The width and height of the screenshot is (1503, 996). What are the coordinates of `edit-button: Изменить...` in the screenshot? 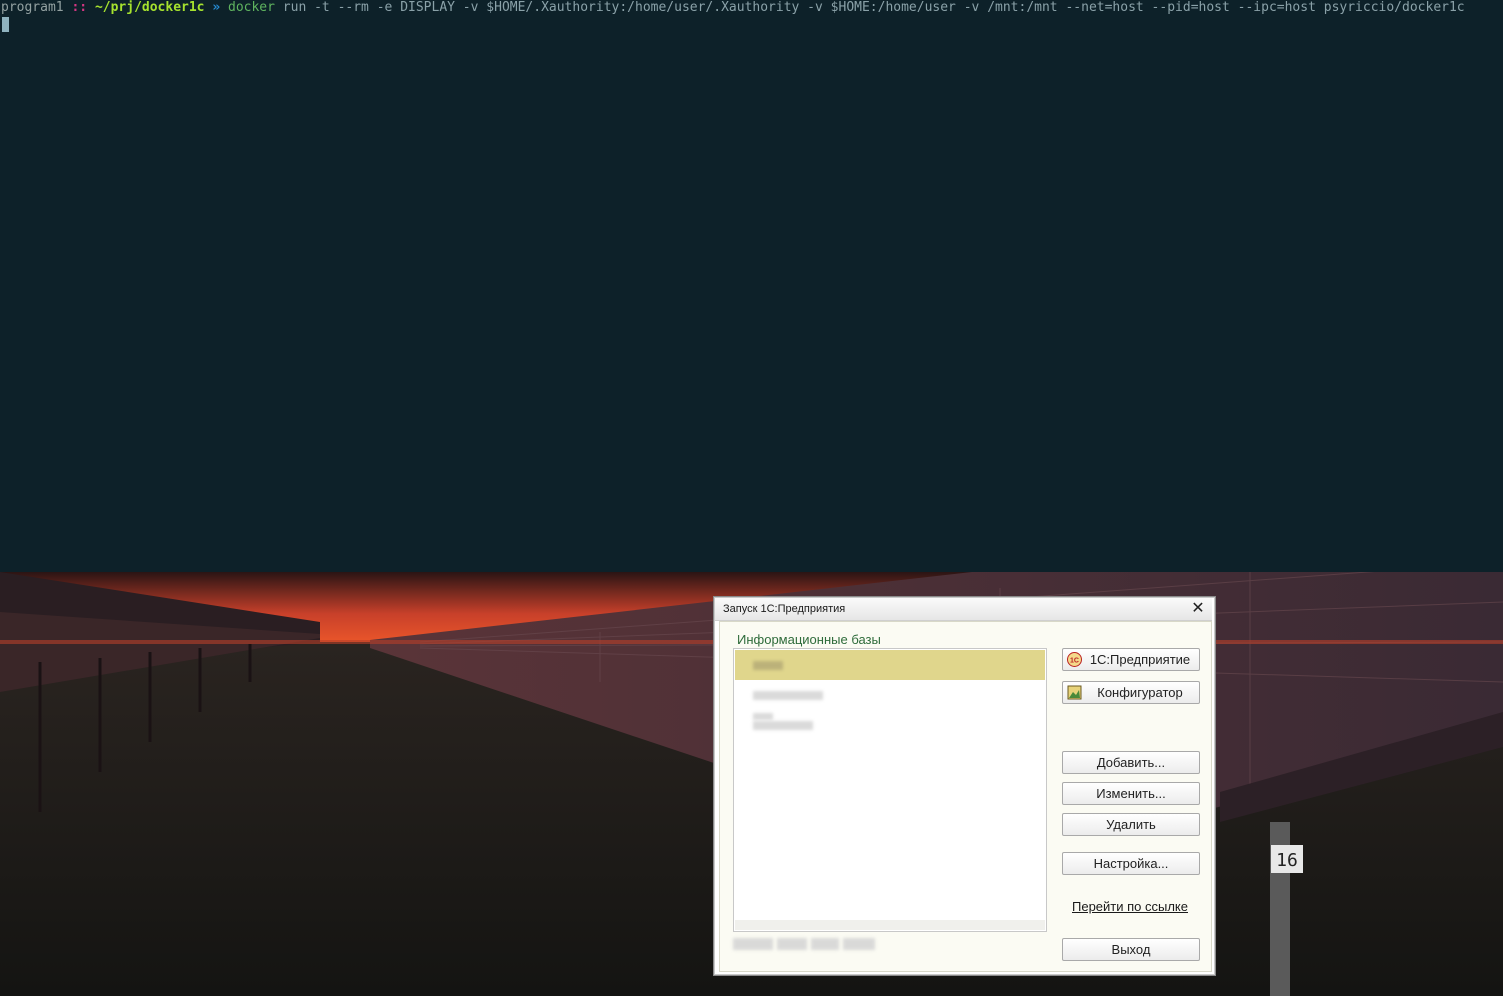 It's located at (1131, 793).